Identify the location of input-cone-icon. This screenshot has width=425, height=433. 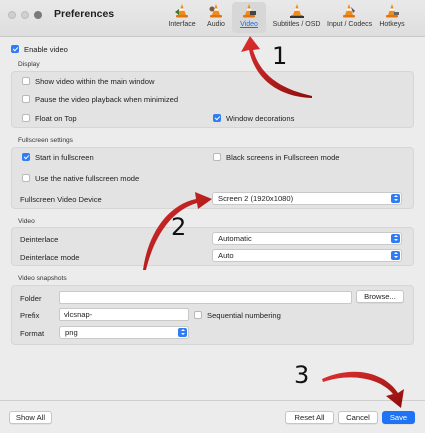
(348, 11).